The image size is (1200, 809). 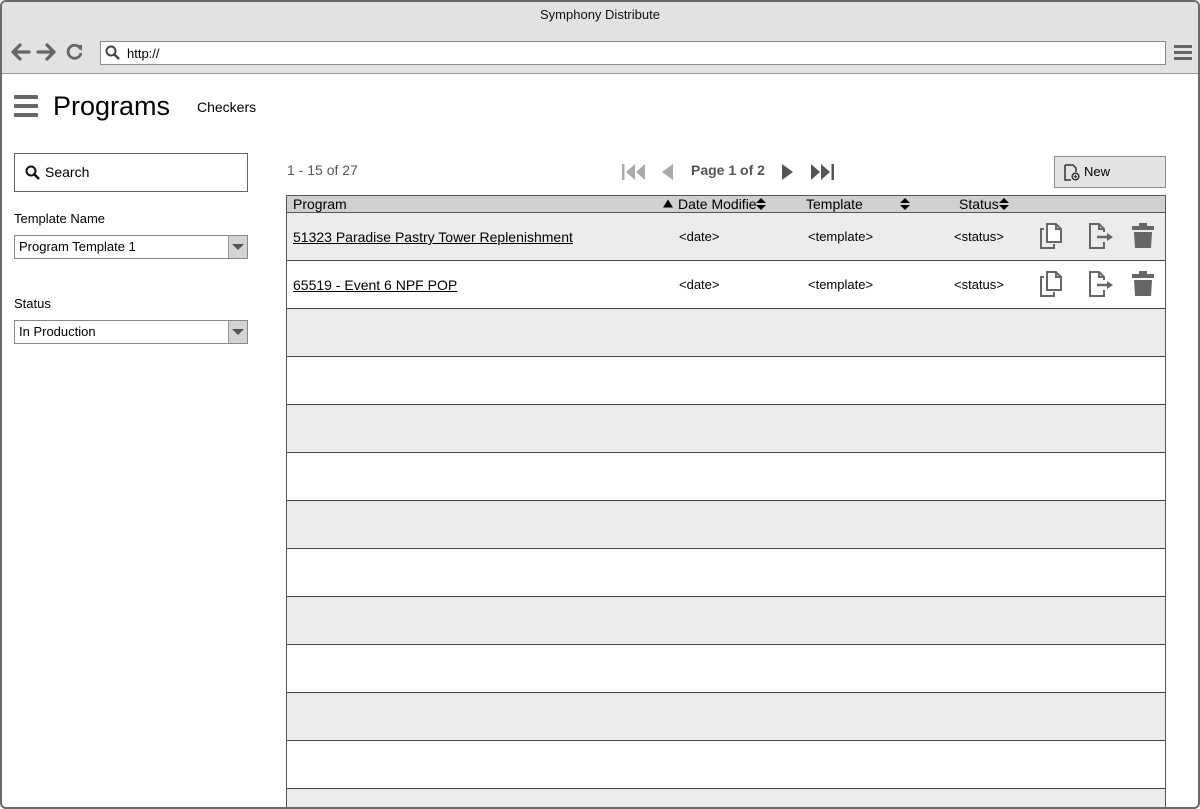 I want to click on template-name-label: Template Name, so click(x=60, y=218).